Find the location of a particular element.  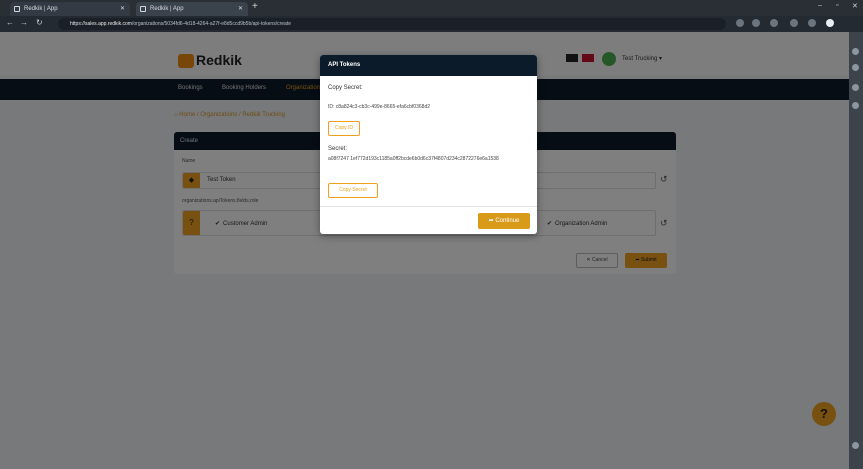

copy-secret-heading: Copy Secret: is located at coordinates (345, 88).